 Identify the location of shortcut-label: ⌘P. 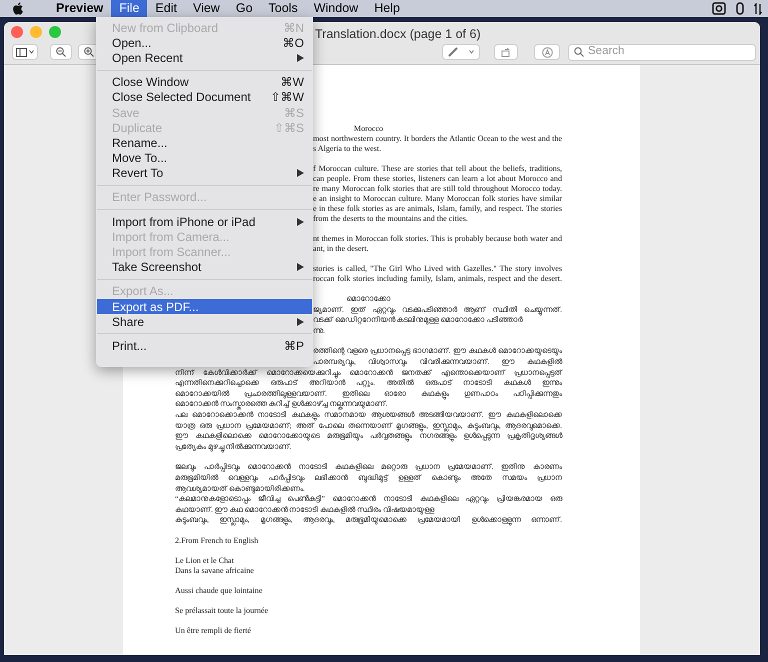
(294, 346).